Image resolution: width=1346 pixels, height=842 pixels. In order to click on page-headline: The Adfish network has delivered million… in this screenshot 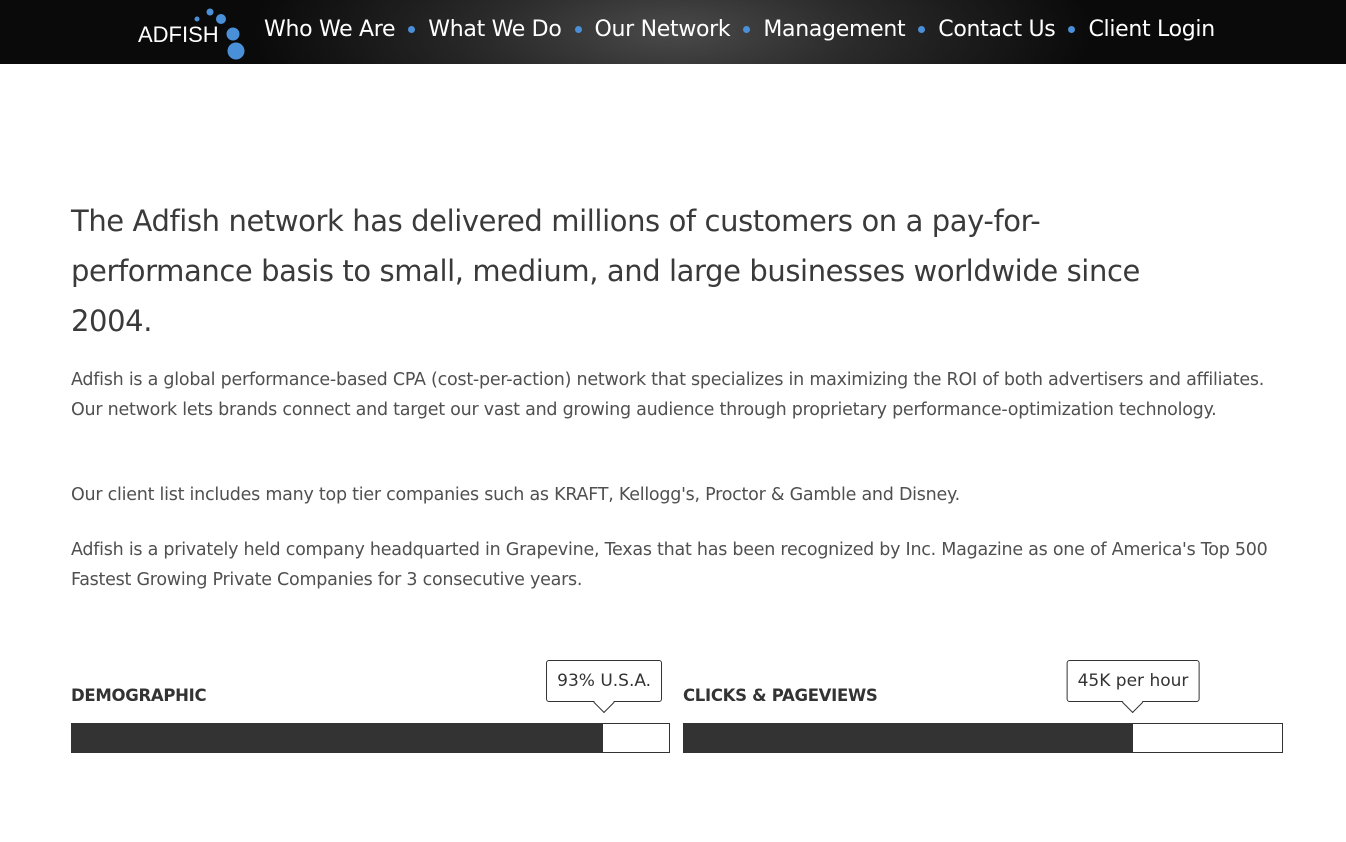, I will do `click(605, 271)`.